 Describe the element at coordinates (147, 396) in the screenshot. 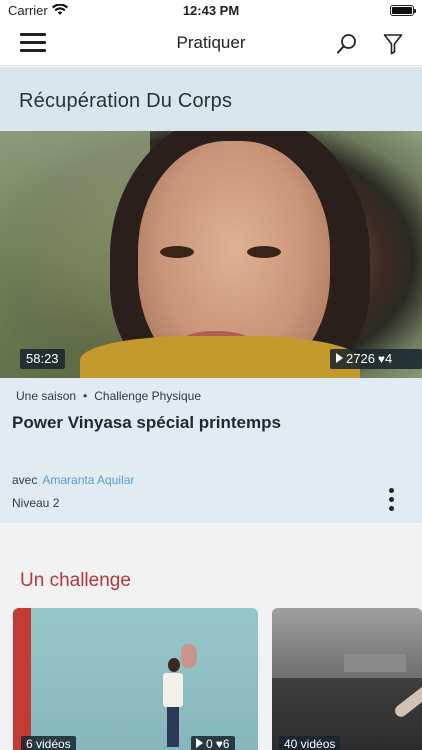

I see `category-label: Challenge Physique` at that location.